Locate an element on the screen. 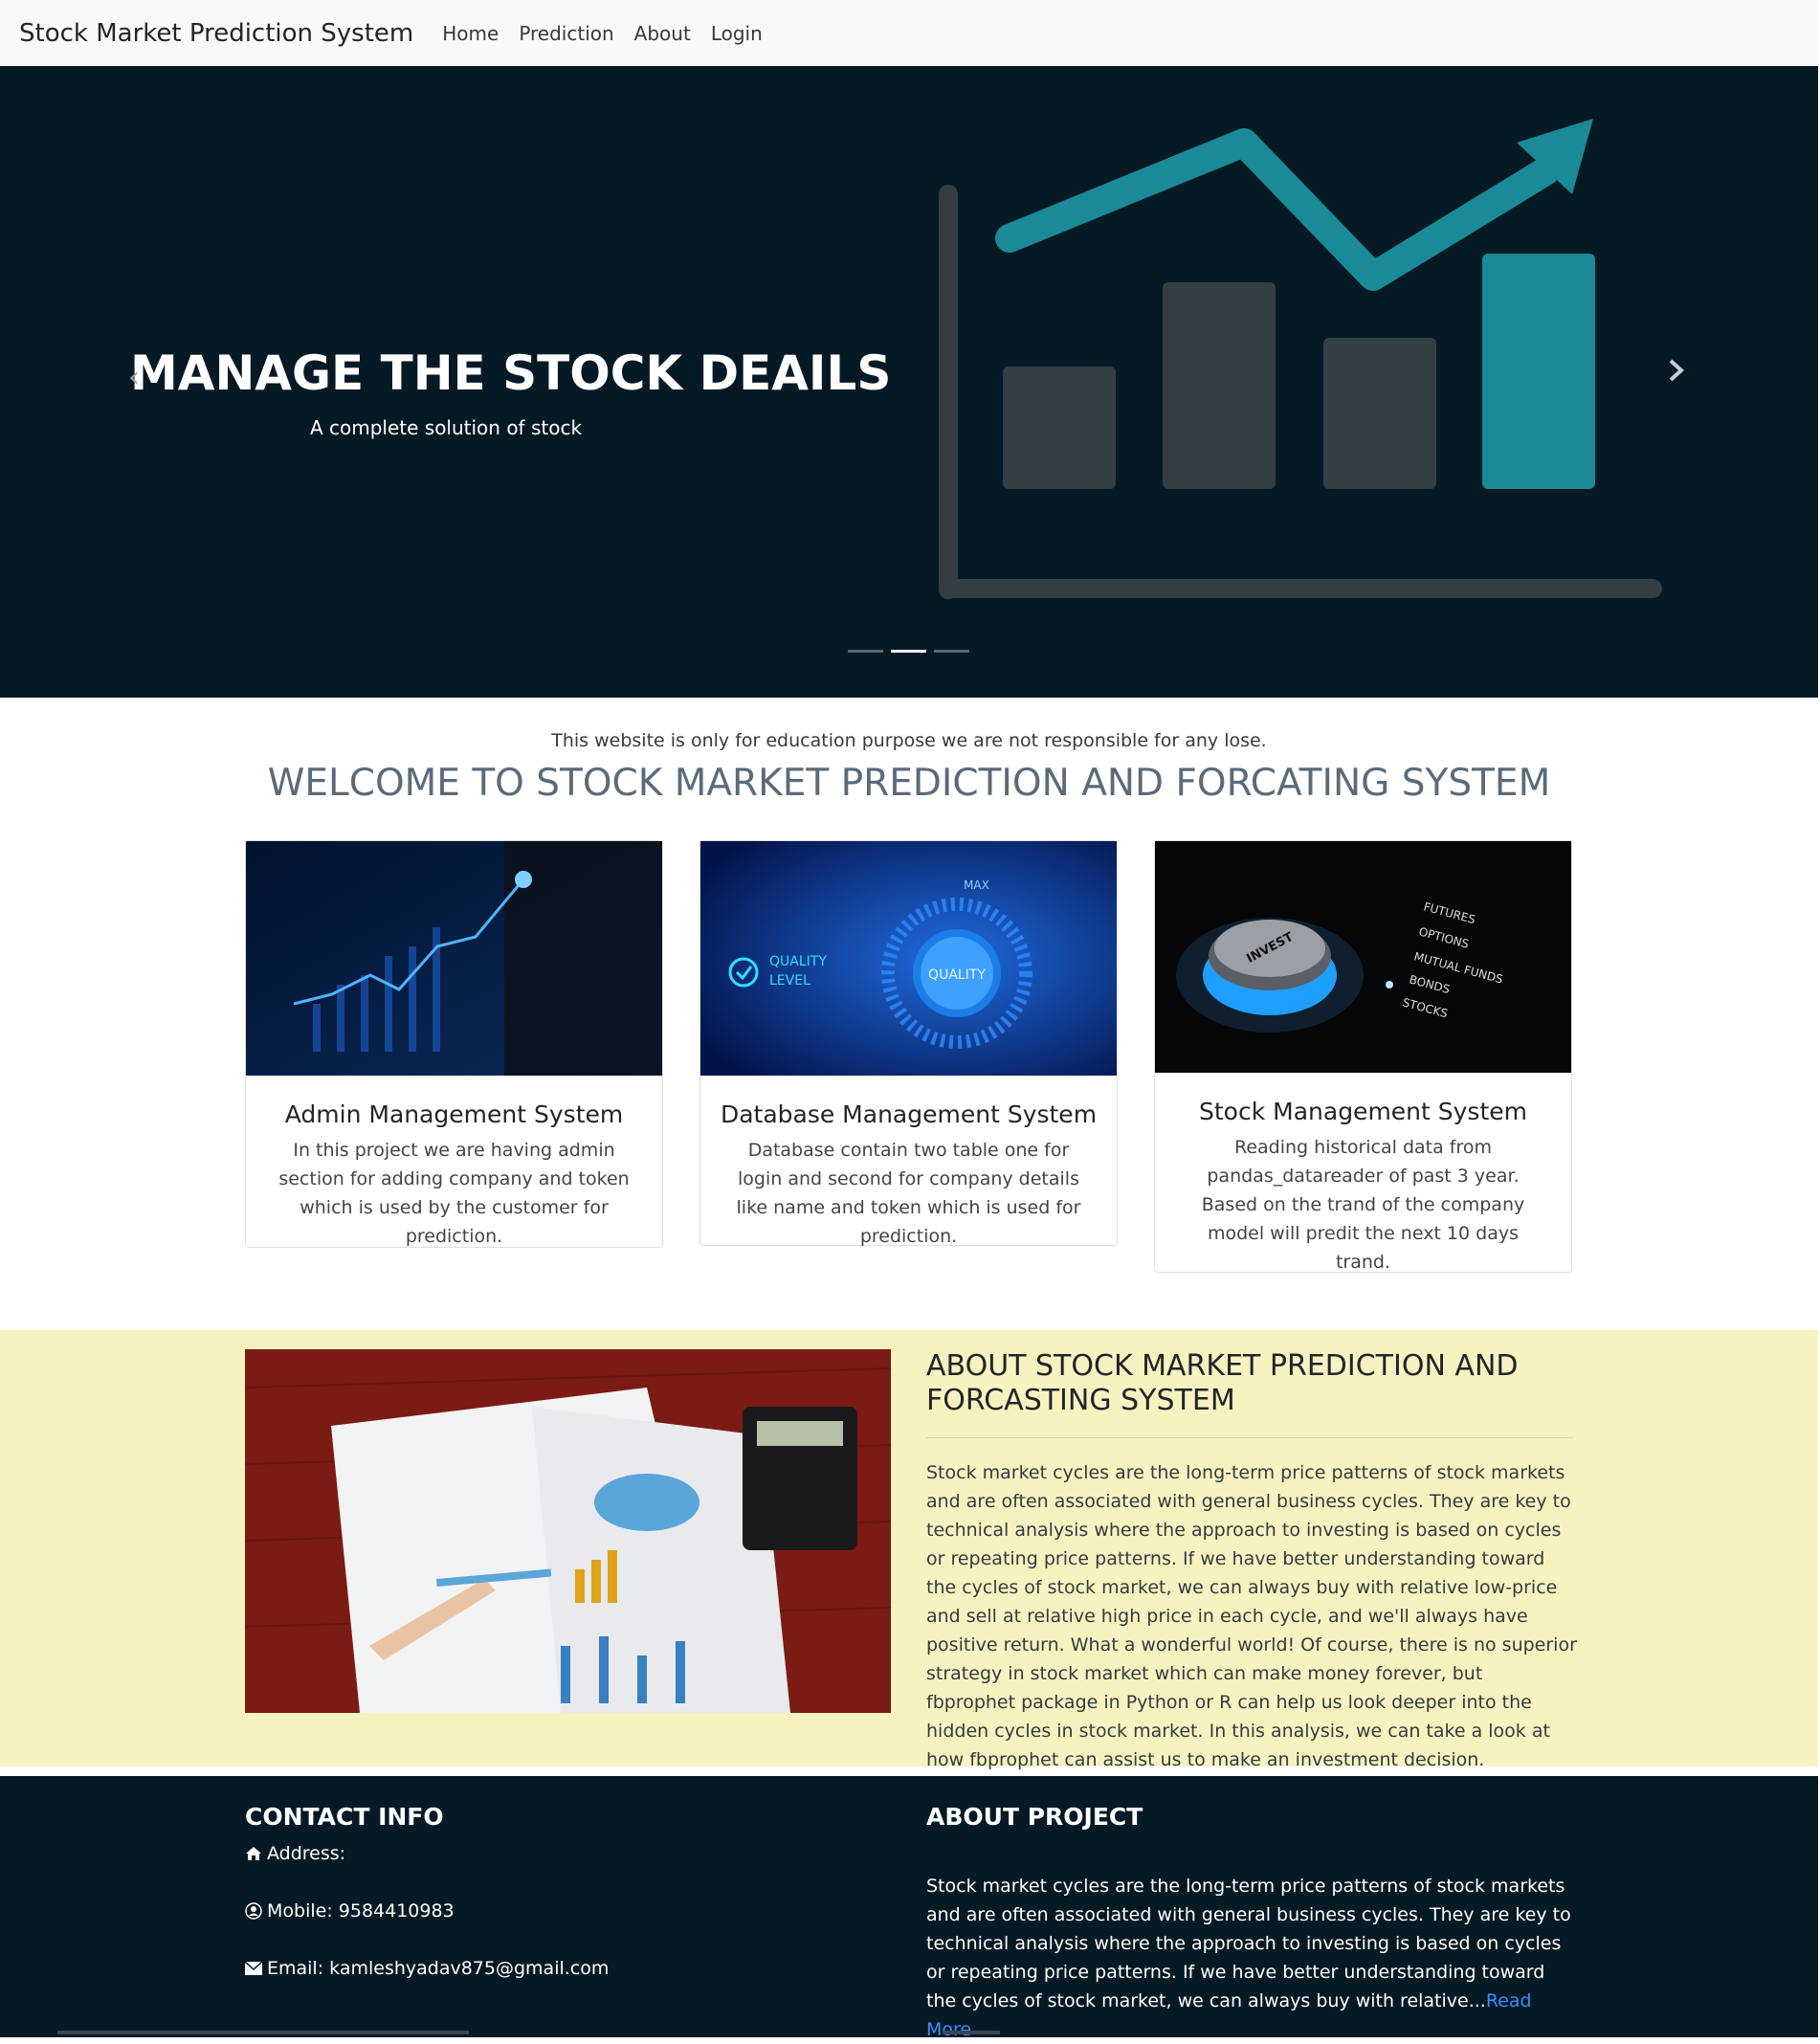  carousel-next-icon is located at coordinates (1677, 370).